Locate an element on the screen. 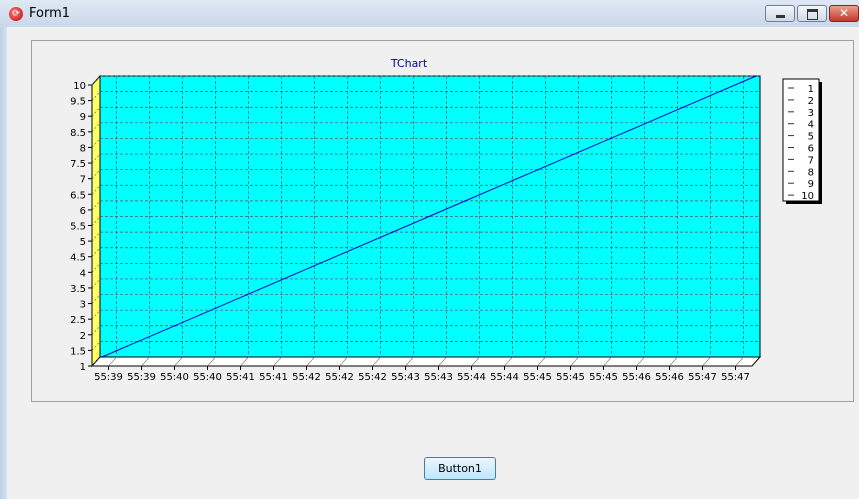  button1: Button1 is located at coordinates (460, 468).